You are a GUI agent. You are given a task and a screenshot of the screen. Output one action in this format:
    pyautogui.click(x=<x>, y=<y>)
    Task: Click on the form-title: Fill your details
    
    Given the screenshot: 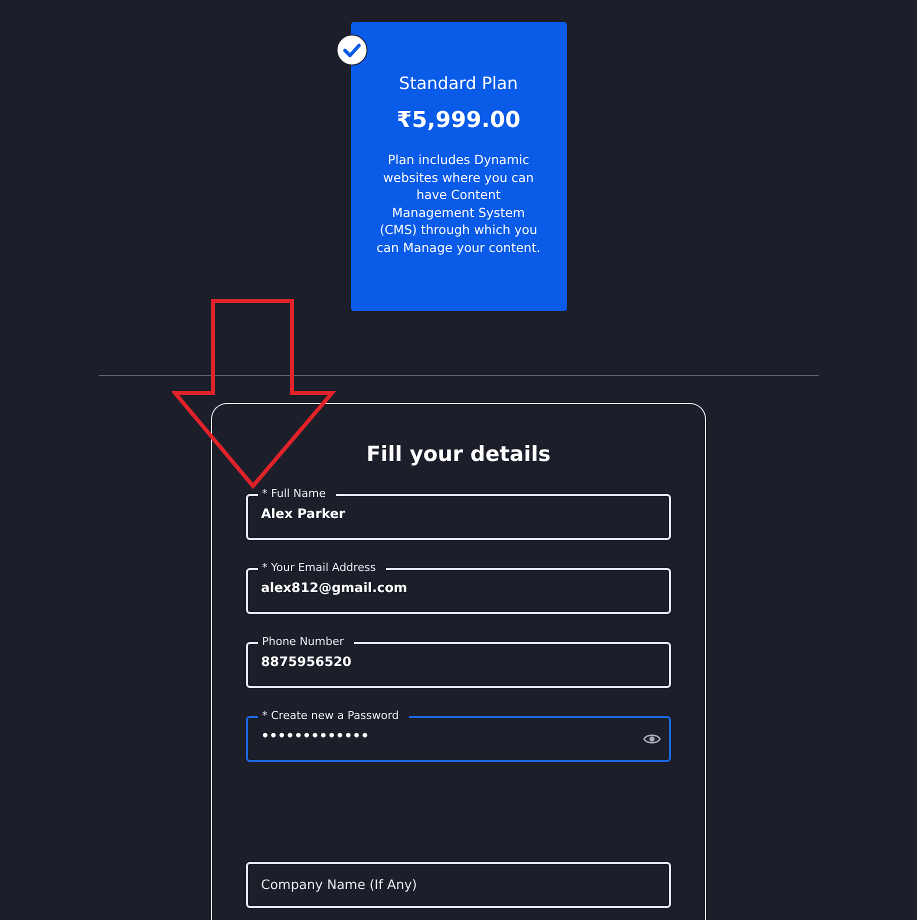 What is the action you would take?
    pyautogui.click(x=458, y=454)
    